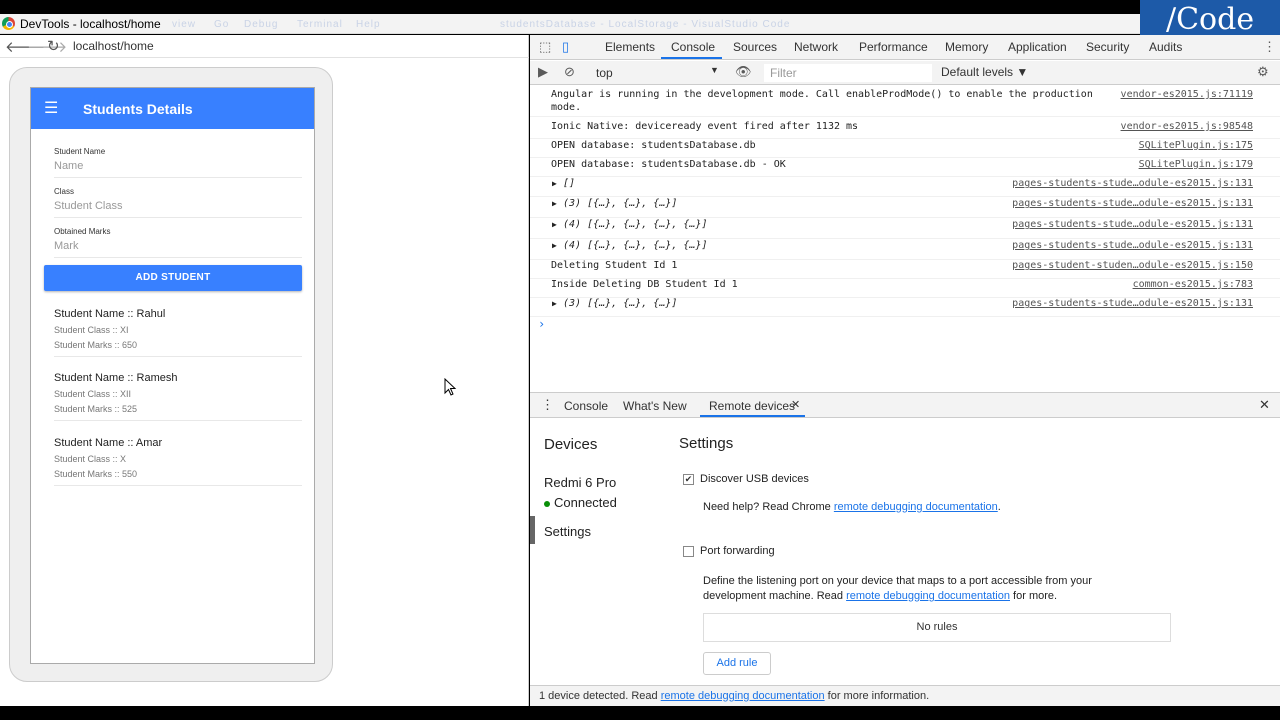 The height and width of the screenshot is (720, 1280). I want to click on class-field: Class Student Class, so click(178, 202).